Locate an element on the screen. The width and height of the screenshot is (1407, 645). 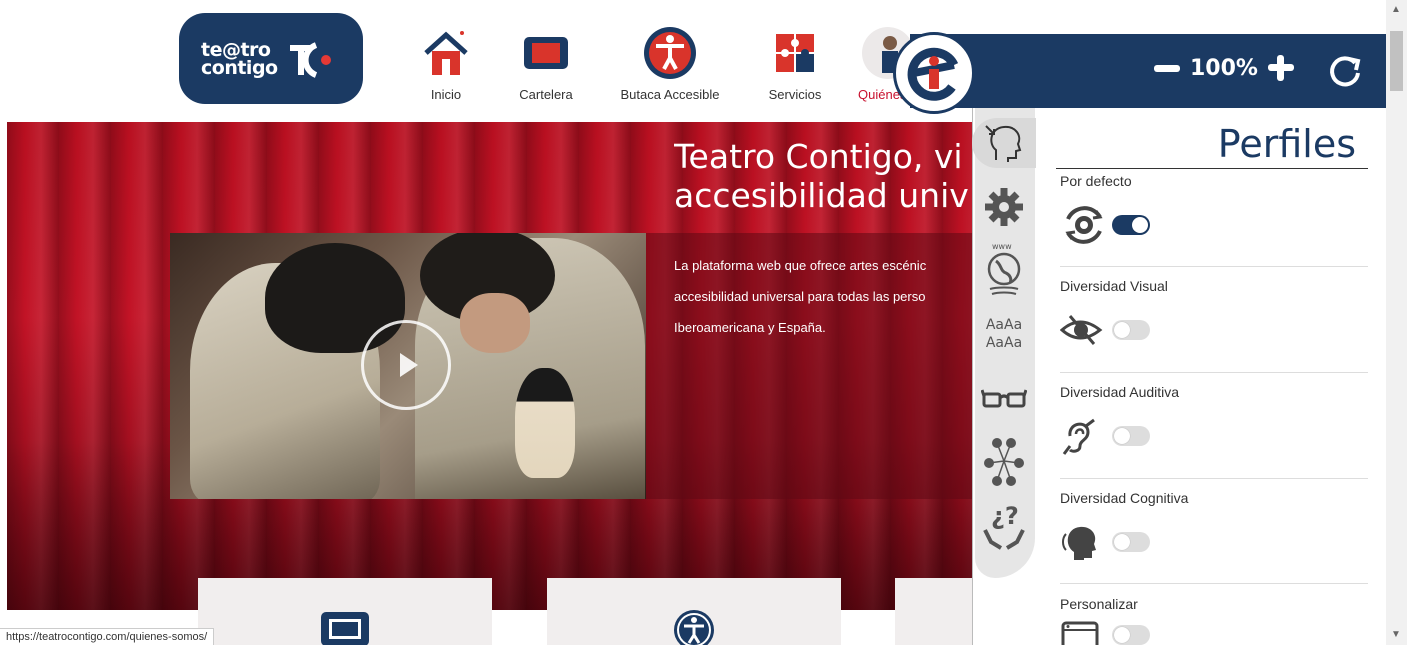
eye-icon is located at coordinates (1086, 330).